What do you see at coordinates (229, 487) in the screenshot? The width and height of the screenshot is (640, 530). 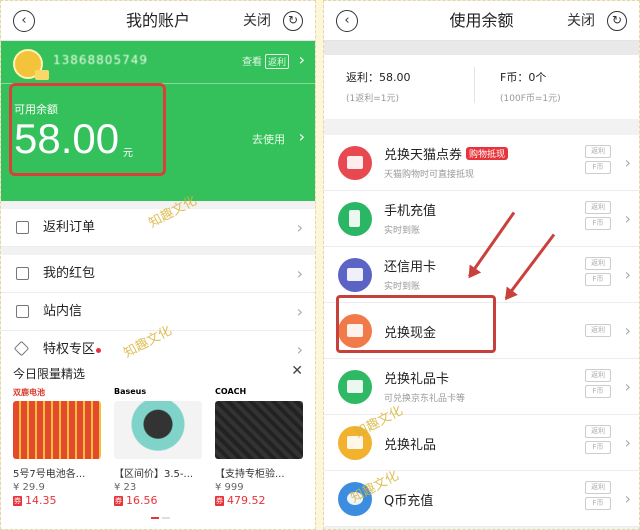 I see `product-original-price: ¥ 999` at bounding box center [229, 487].